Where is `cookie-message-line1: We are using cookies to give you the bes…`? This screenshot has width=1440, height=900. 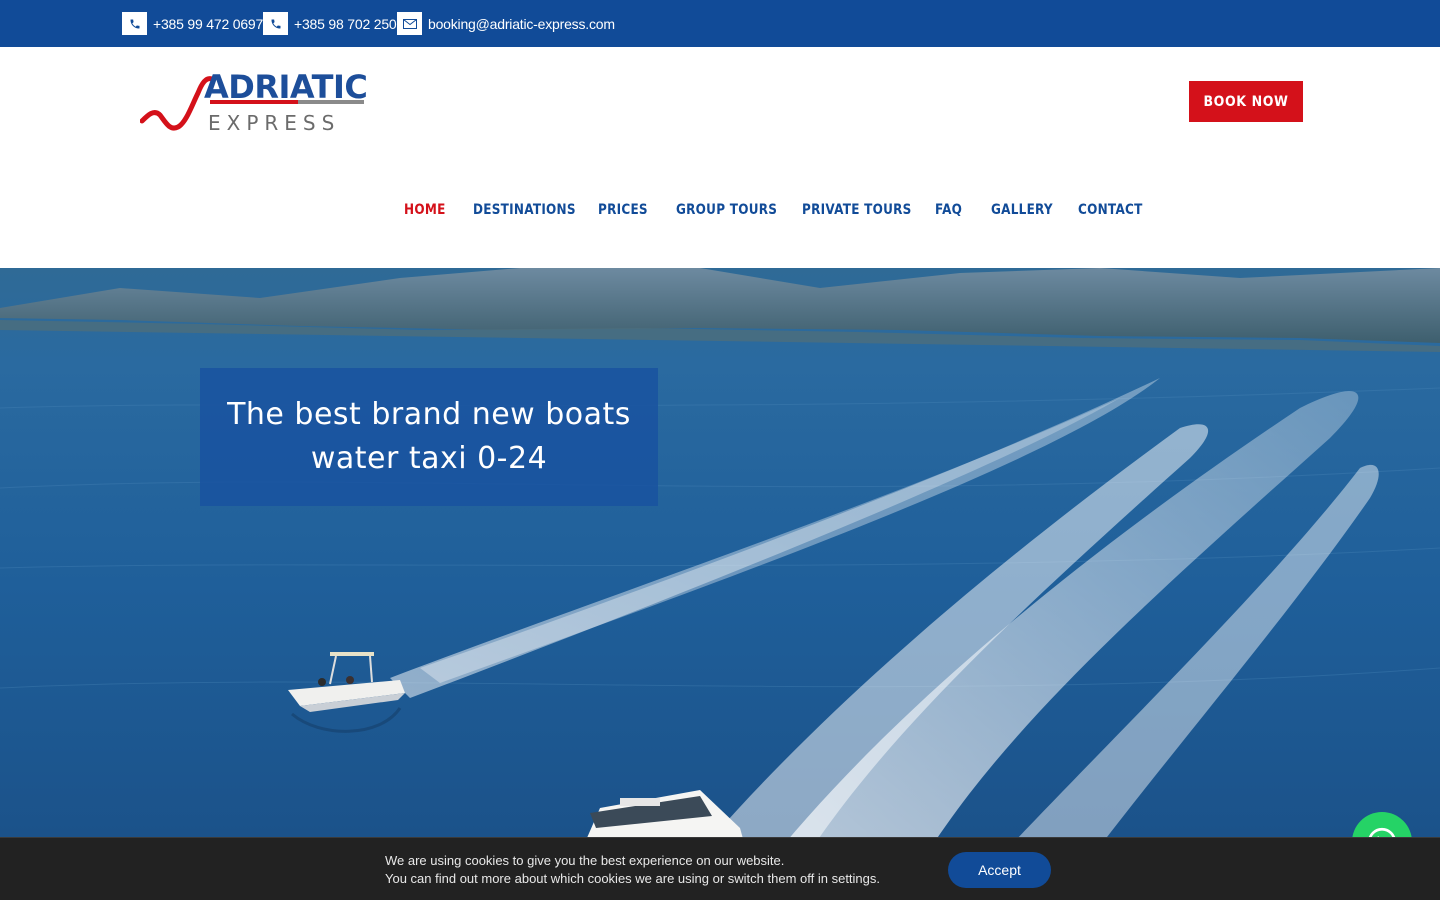
cookie-message-line1: We are using cookies to give you the bes… is located at coordinates (585, 860).